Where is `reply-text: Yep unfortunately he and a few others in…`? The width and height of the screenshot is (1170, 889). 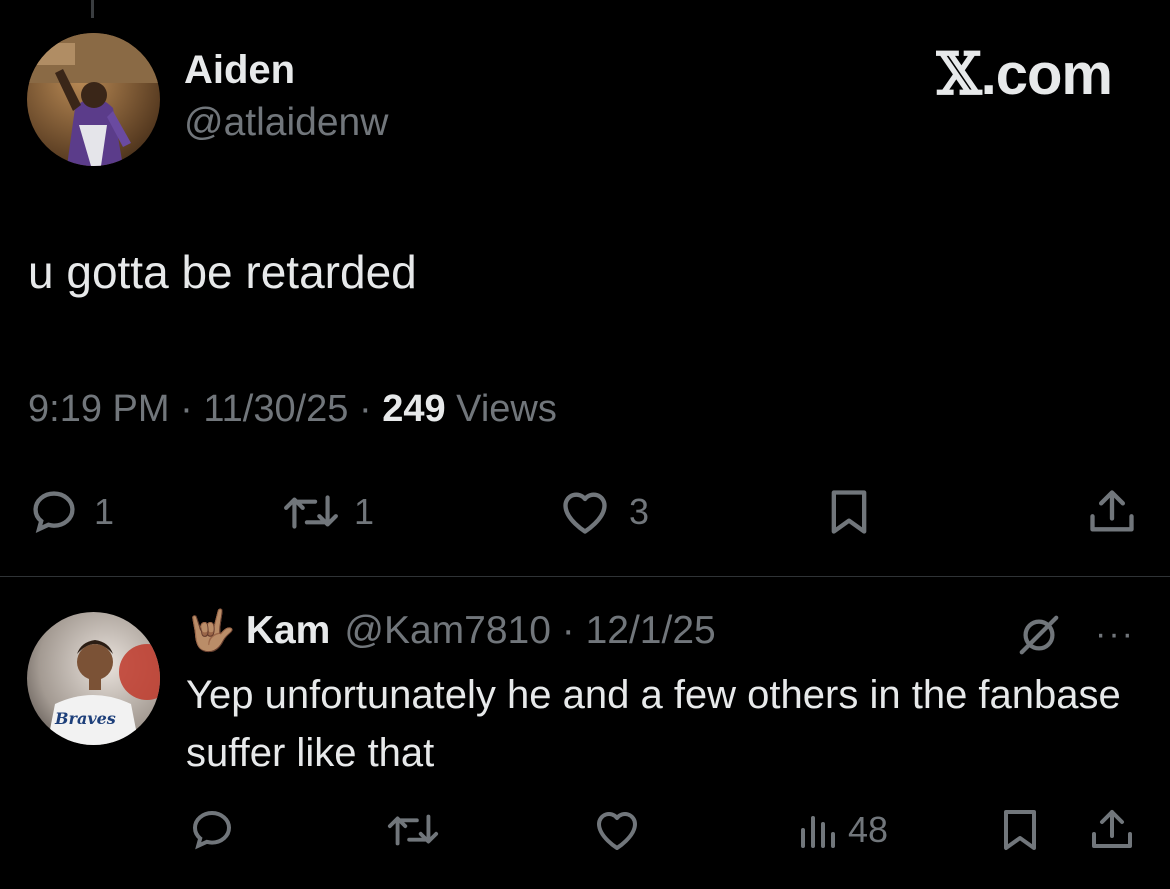
reply-text: Yep unfortunately he and a few others in… is located at coordinates (653, 724).